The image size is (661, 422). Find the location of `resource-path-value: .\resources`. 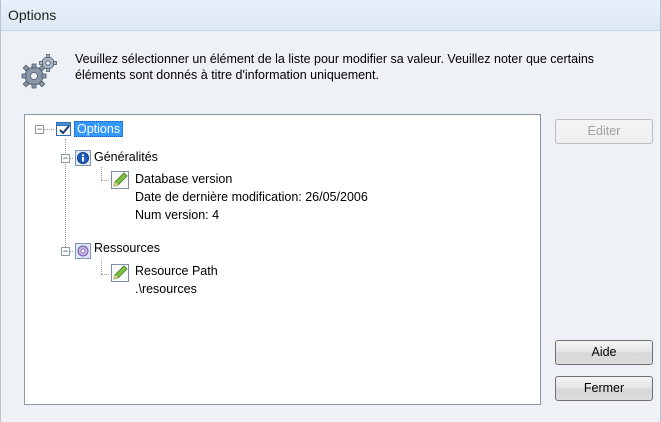

resource-path-value: .\resources is located at coordinates (166, 289).